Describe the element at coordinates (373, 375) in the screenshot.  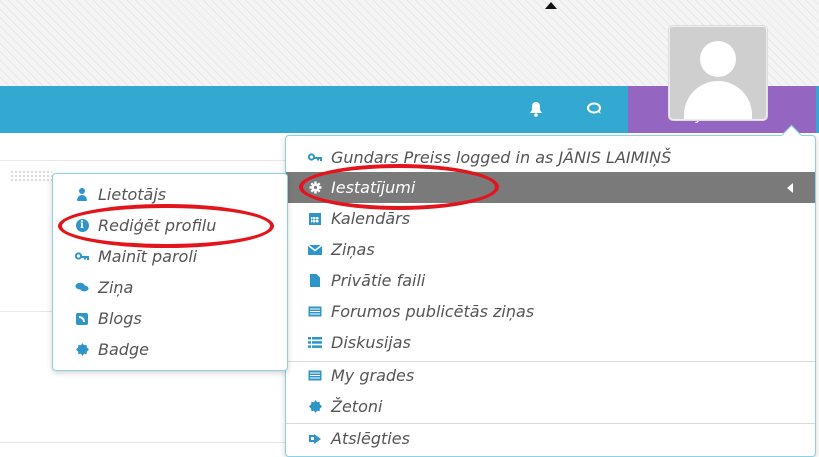
I see `menu-item-label: My grades` at that location.